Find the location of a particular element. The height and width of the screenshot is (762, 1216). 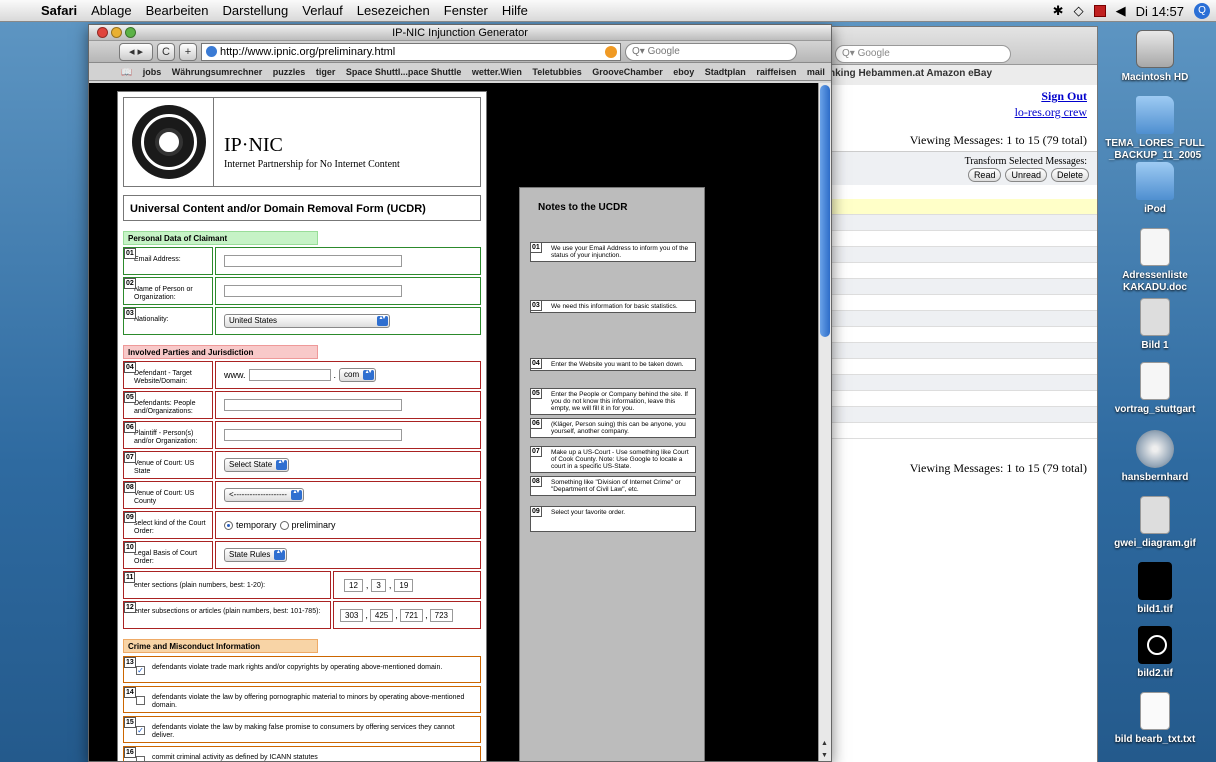

delete-button: Delete is located at coordinates (1069, 175).